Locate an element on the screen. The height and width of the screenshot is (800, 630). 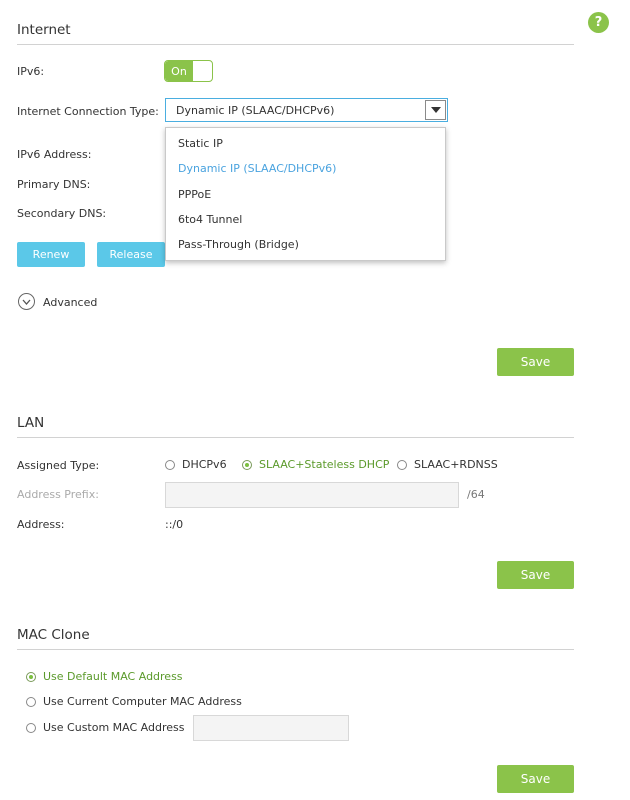
assigned-type-label: Assigned Type: is located at coordinates (58, 465).